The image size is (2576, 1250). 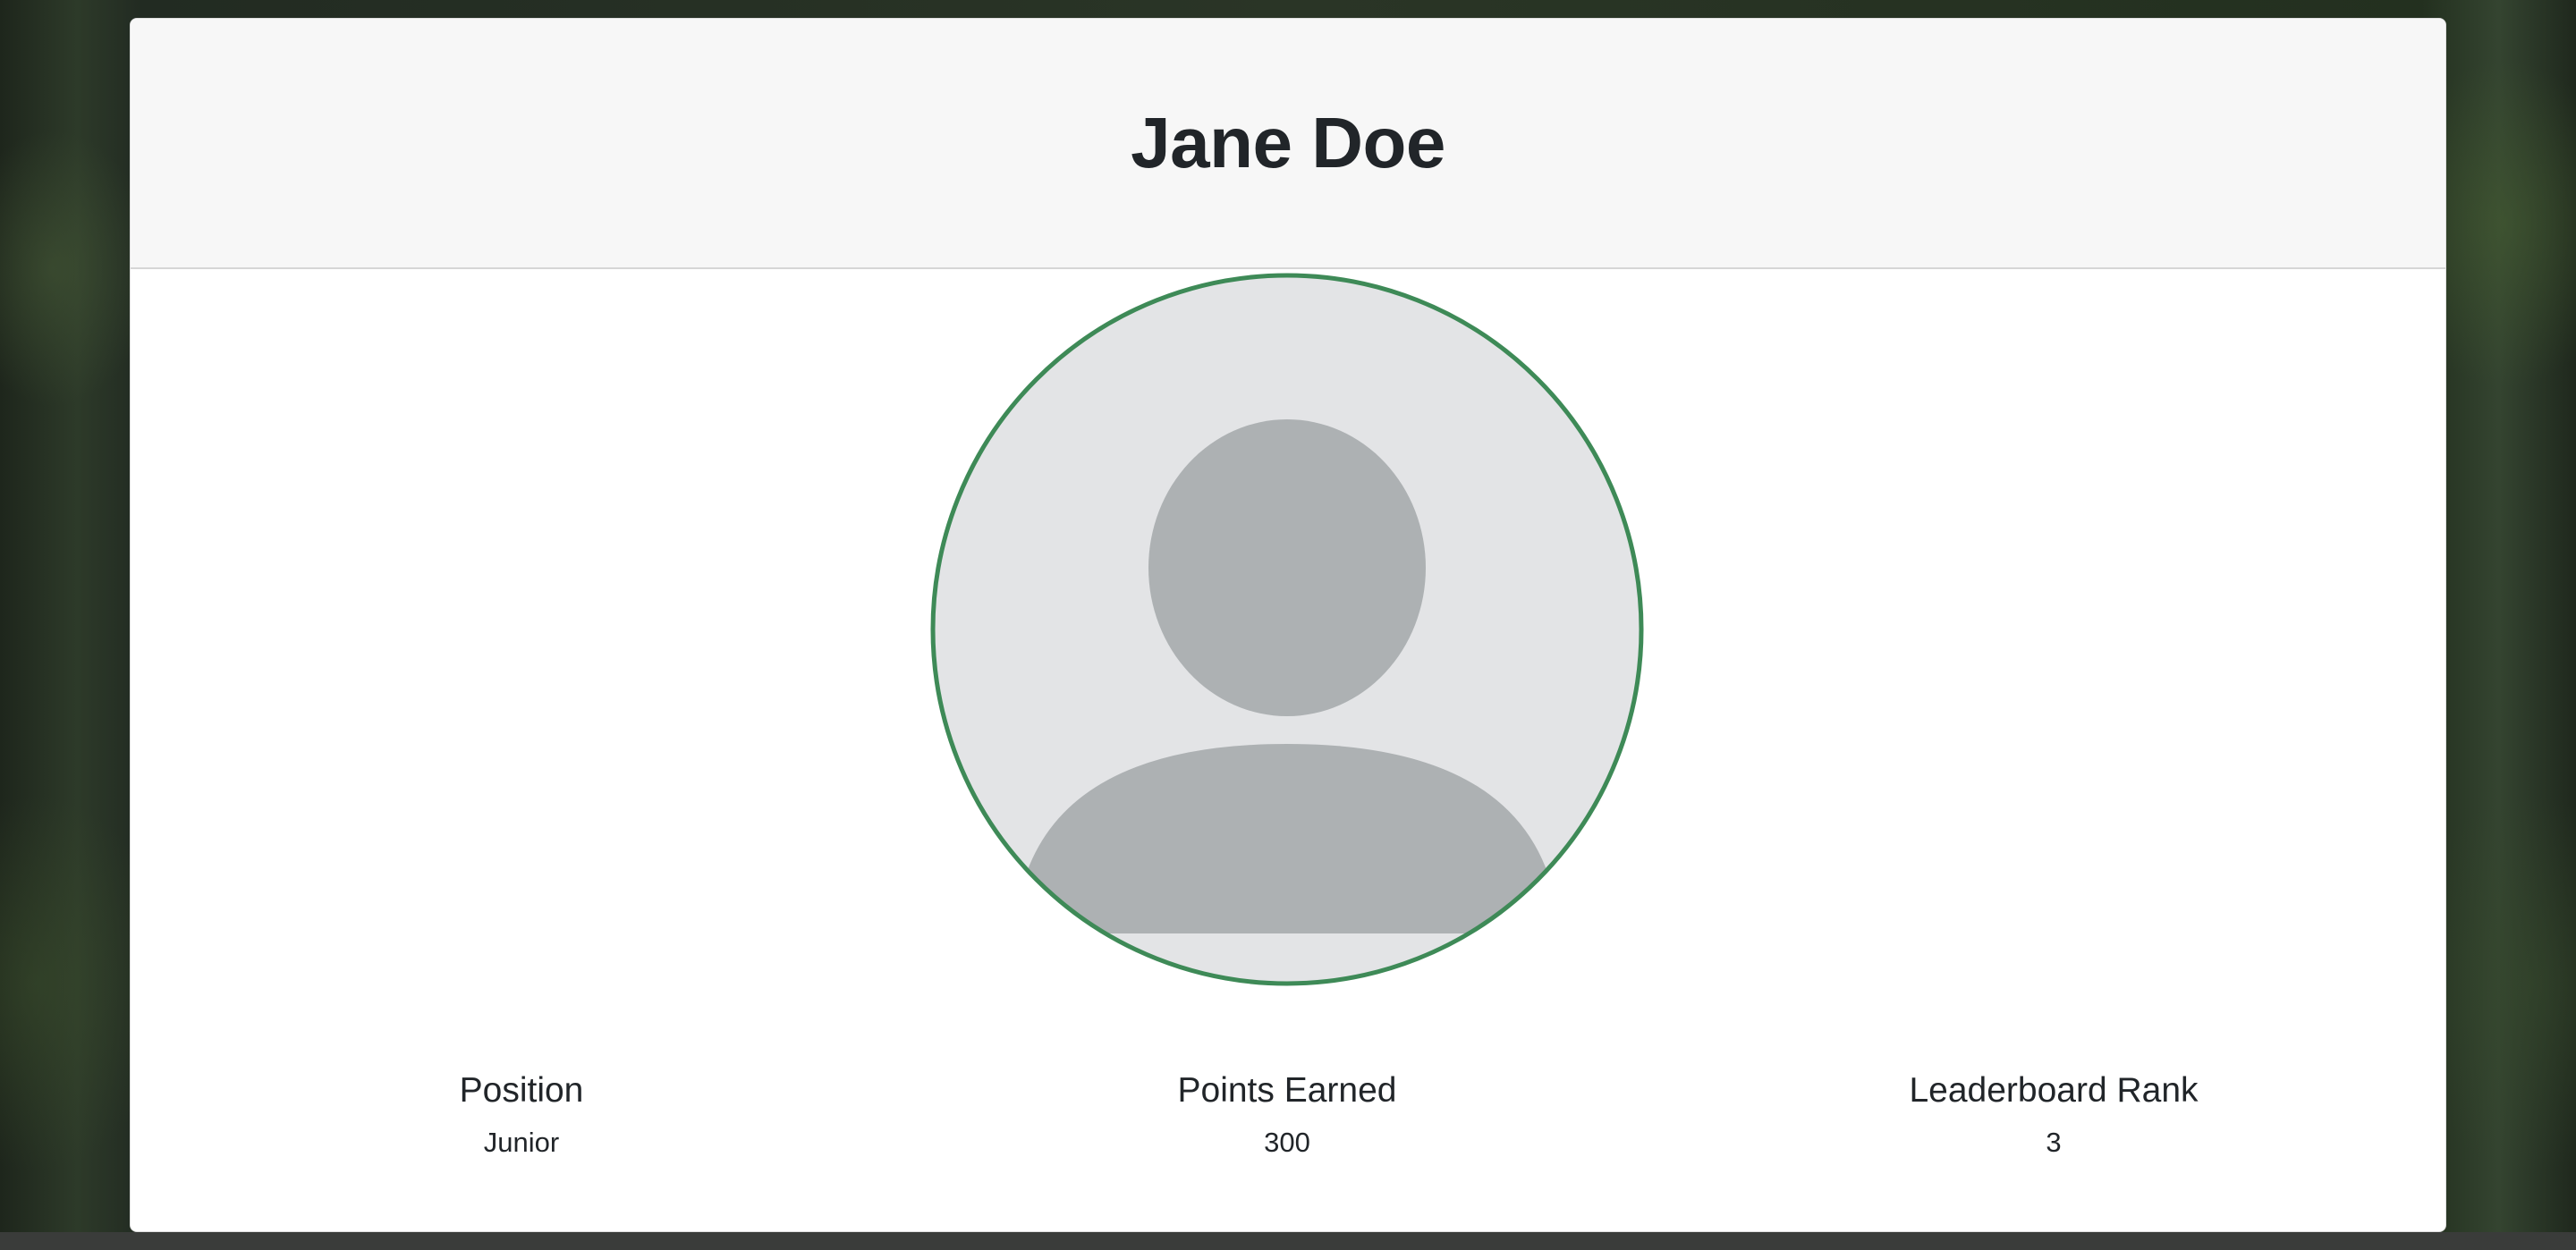 I want to click on profile-name: Jane Doe, so click(x=1288, y=142).